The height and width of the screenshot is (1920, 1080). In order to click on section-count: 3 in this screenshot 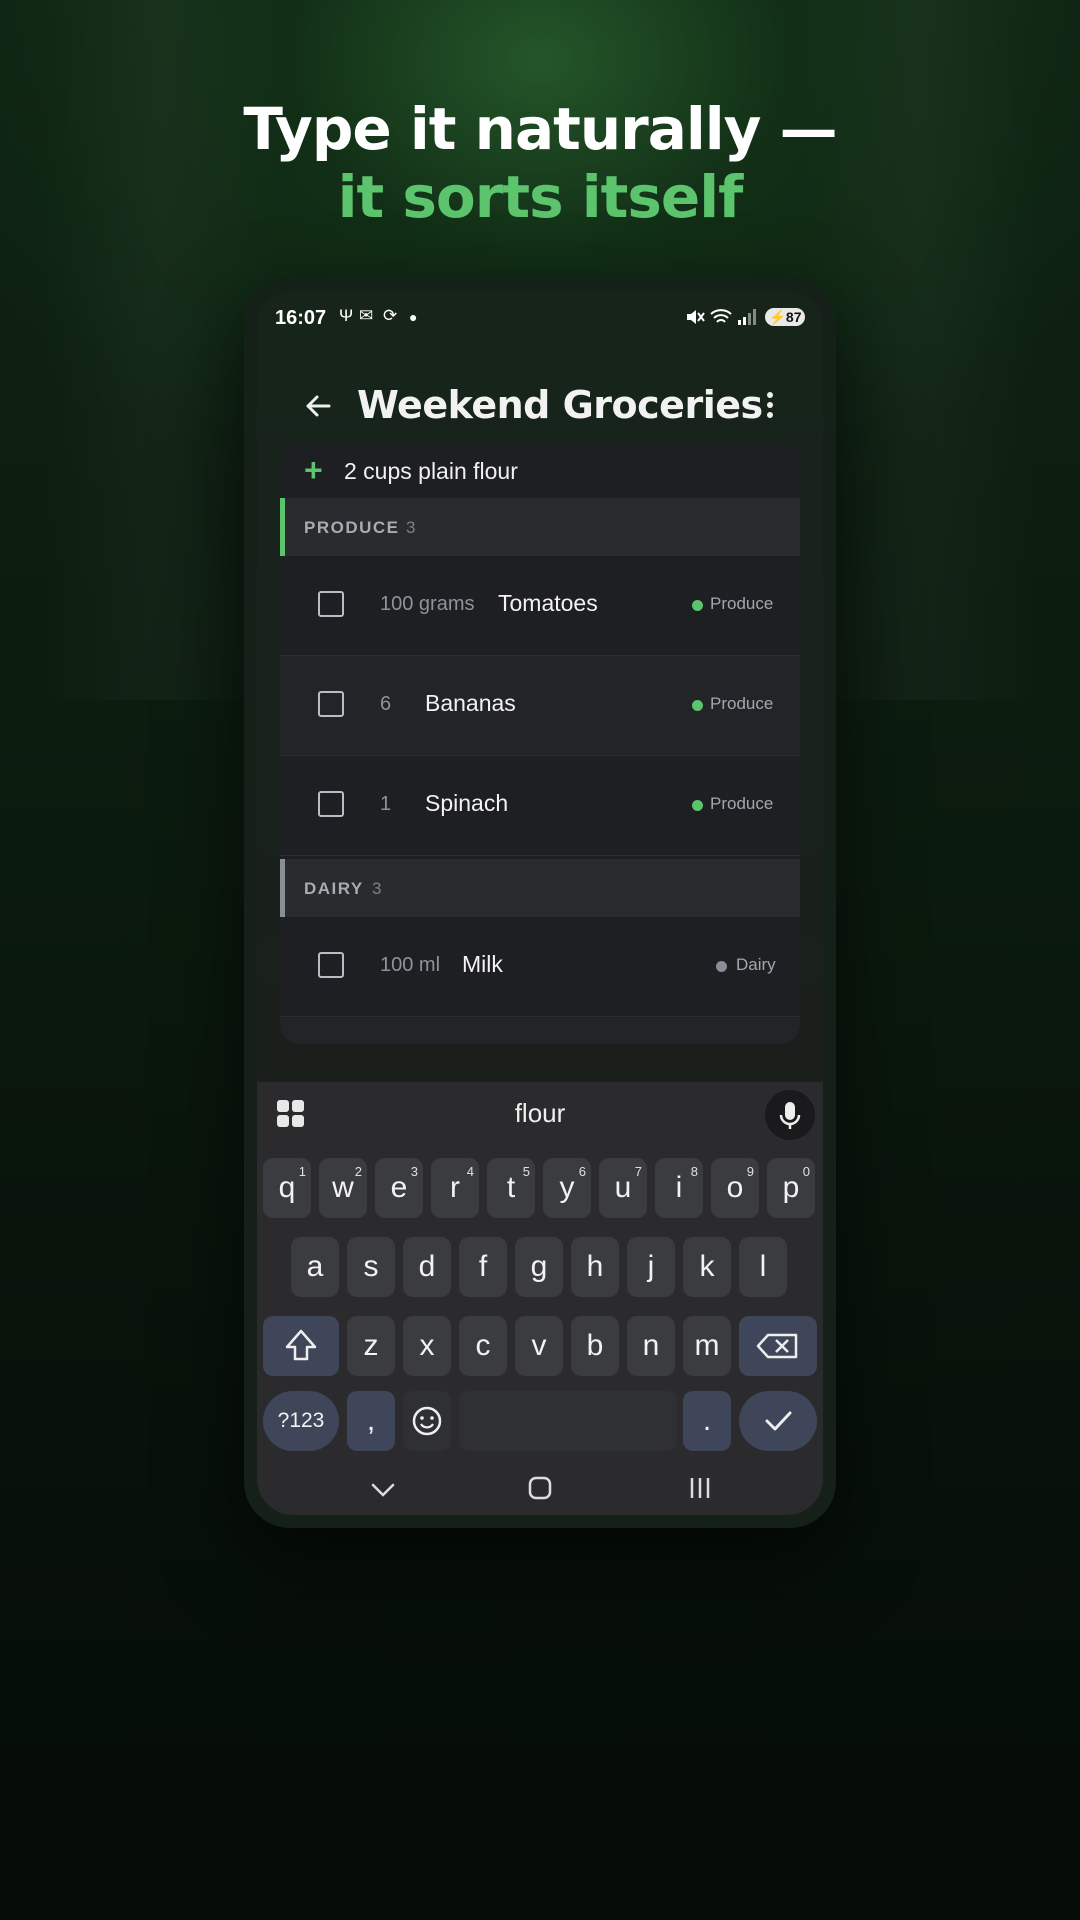, I will do `click(377, 888)`.